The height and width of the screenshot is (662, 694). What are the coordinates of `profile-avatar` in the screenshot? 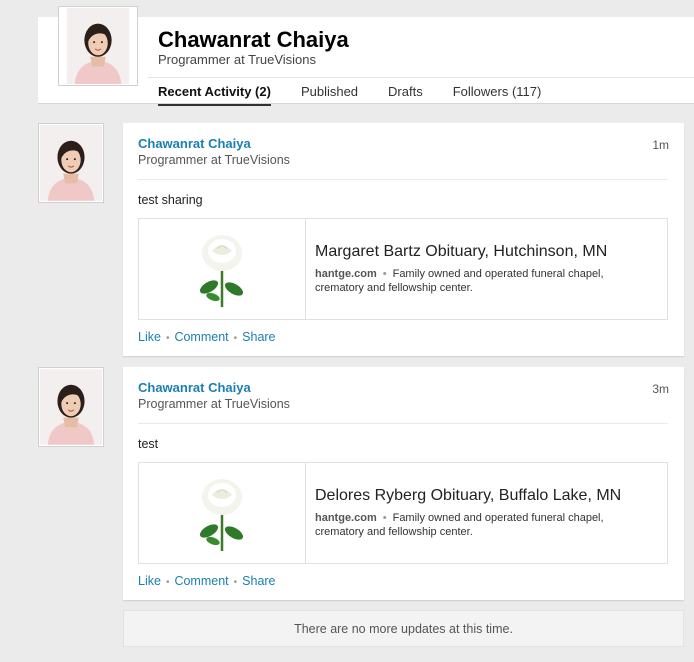 It's located at (98, 46).